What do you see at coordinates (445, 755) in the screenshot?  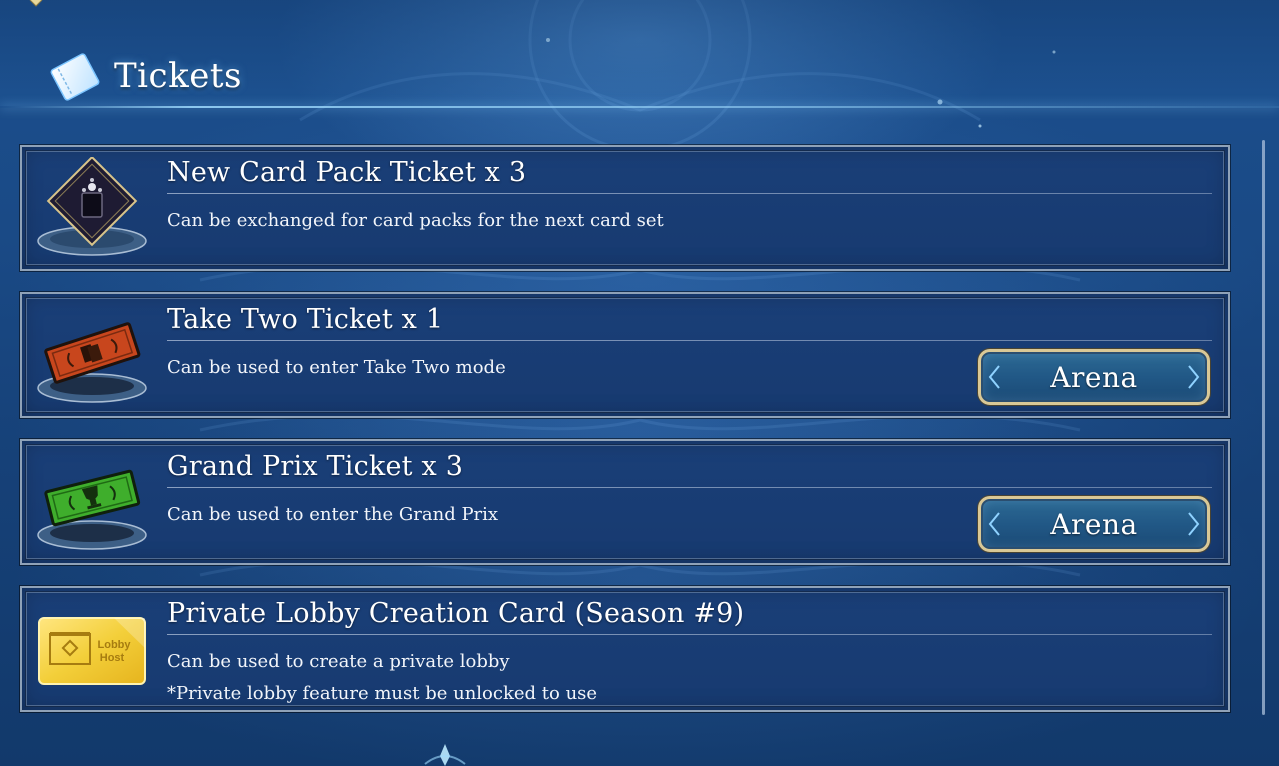 I see `bottom-ornament` at bounding box center [445, 755].